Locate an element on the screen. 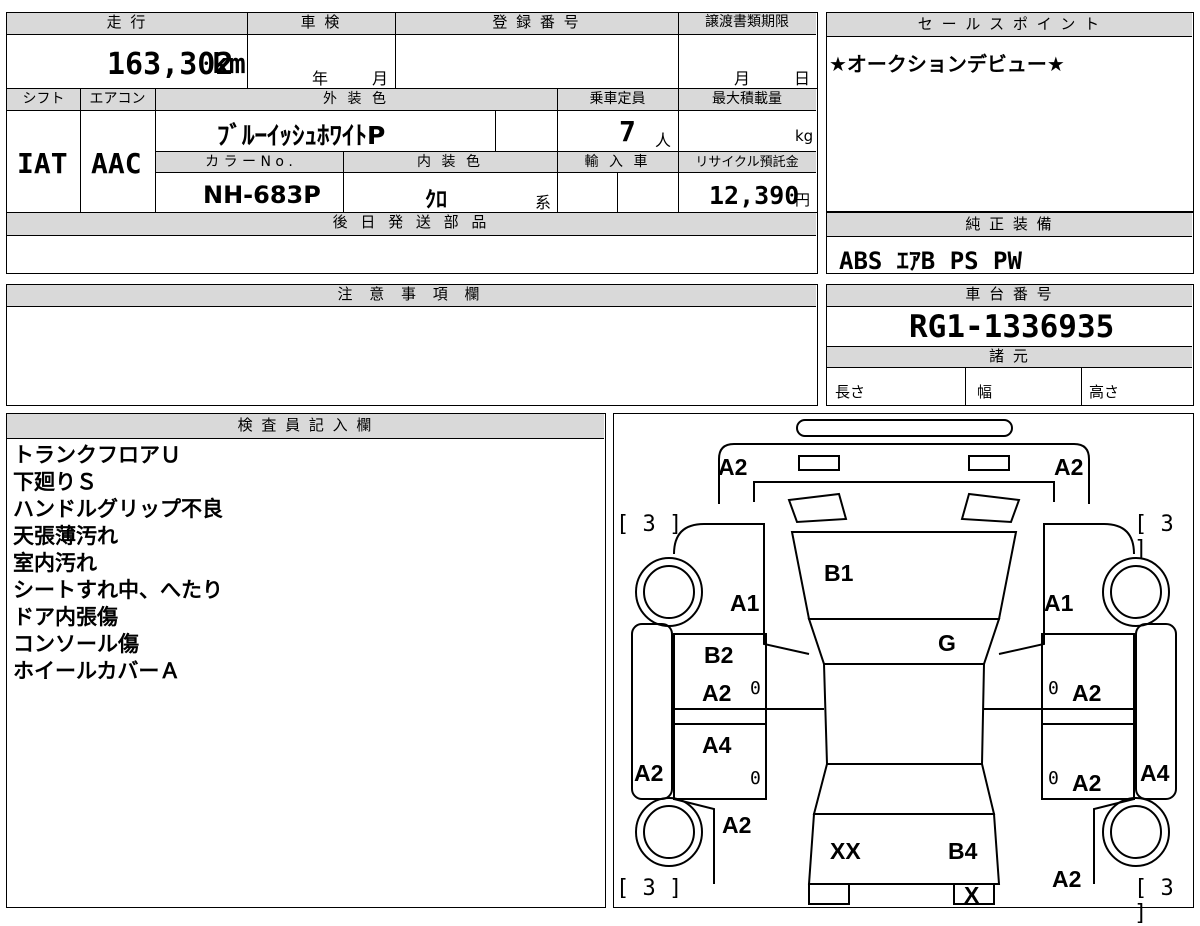 This screenshot has width=1200, height=926. sales-point-section: セ ー ル ス ポ イ ン ト ★オークションデビュー★ is located at coordinates (1010, 112).